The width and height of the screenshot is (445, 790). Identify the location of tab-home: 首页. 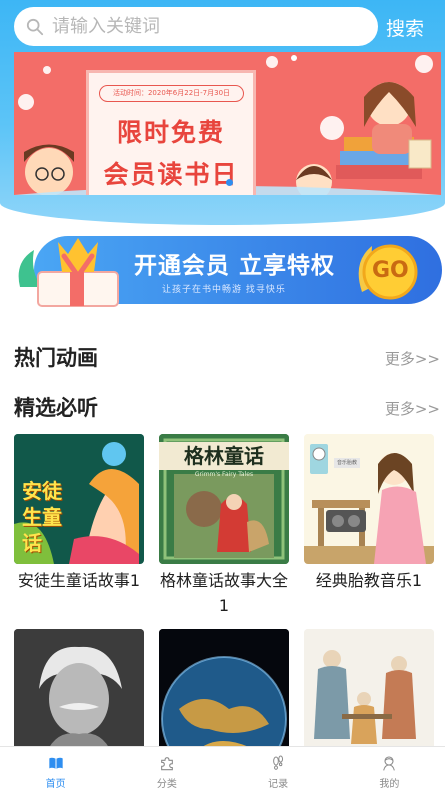
(55, 768).